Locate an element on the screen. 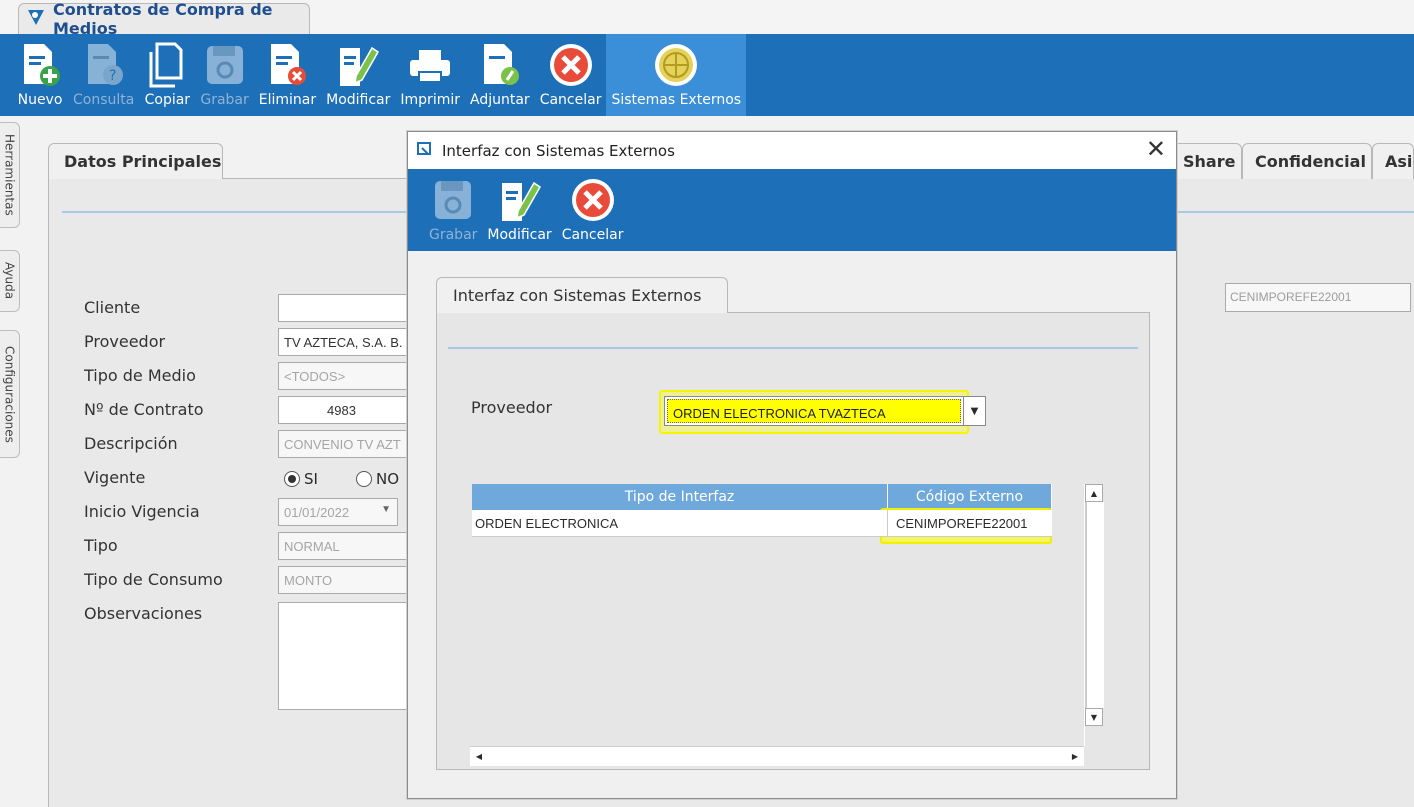  side-tab-herramientas: Herramientas is located at coordinates (10, 175).